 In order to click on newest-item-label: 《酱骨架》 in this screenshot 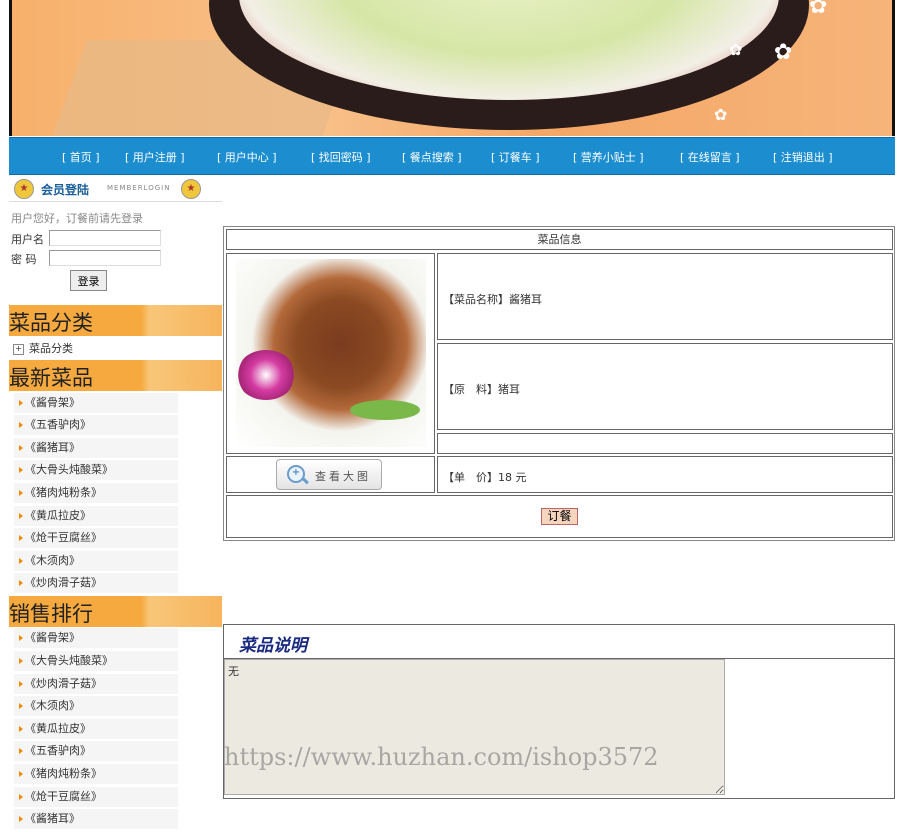, I will do `click(52, 402)`.